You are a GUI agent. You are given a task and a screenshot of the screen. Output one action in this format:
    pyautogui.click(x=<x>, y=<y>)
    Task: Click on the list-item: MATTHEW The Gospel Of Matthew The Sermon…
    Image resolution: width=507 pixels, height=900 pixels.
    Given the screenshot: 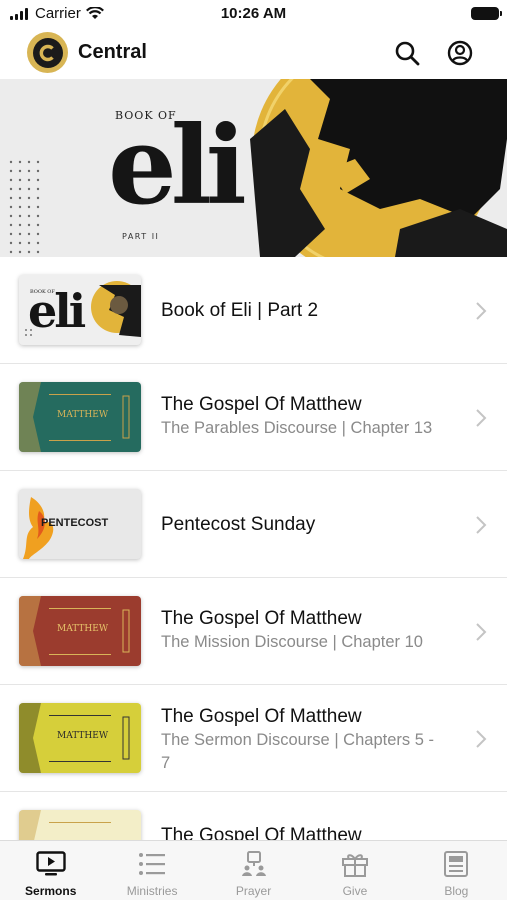 What is the action you would take?
    pyautogui.click(x=253, y=738)
    